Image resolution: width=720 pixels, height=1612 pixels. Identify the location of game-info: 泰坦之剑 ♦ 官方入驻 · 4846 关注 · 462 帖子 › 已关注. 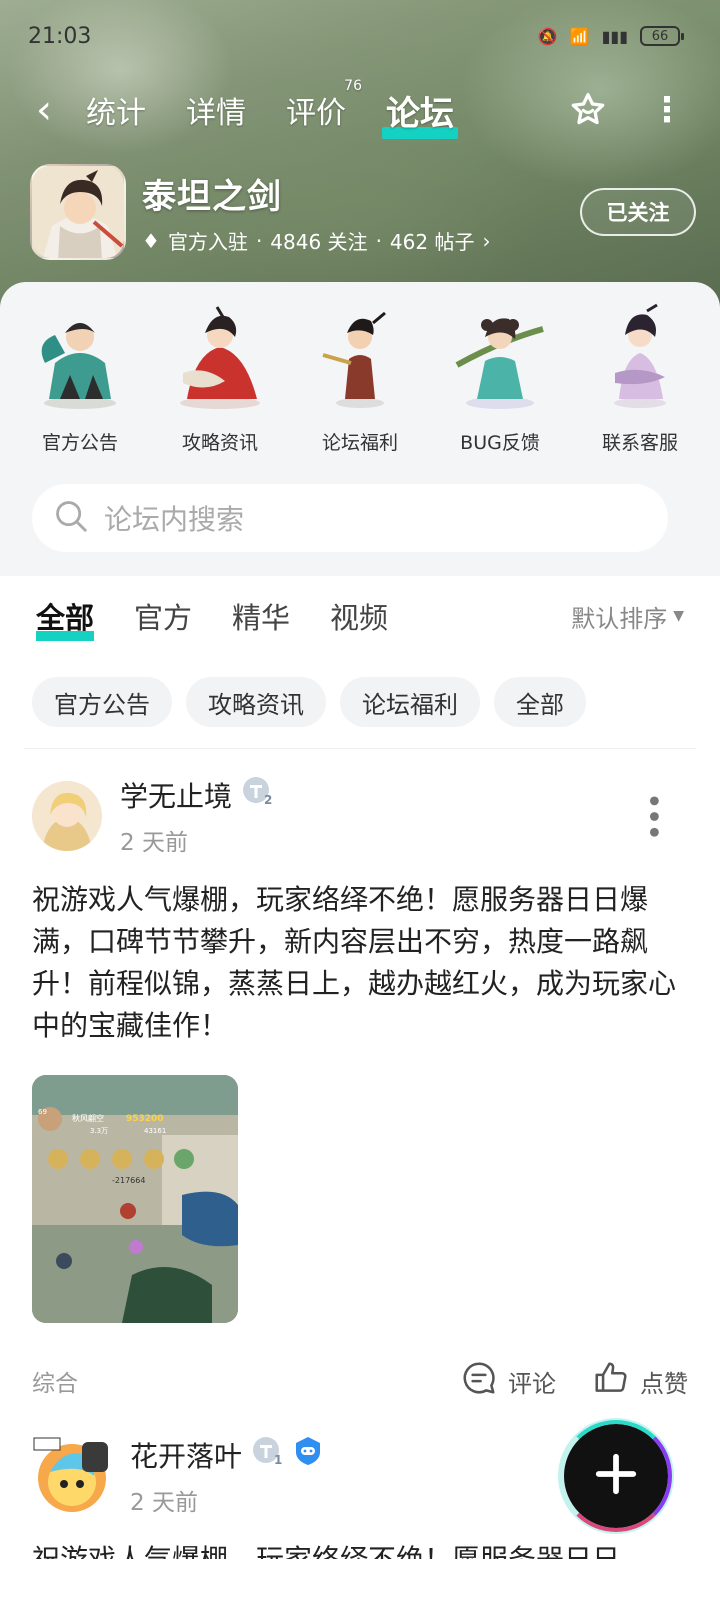
(363, 212).